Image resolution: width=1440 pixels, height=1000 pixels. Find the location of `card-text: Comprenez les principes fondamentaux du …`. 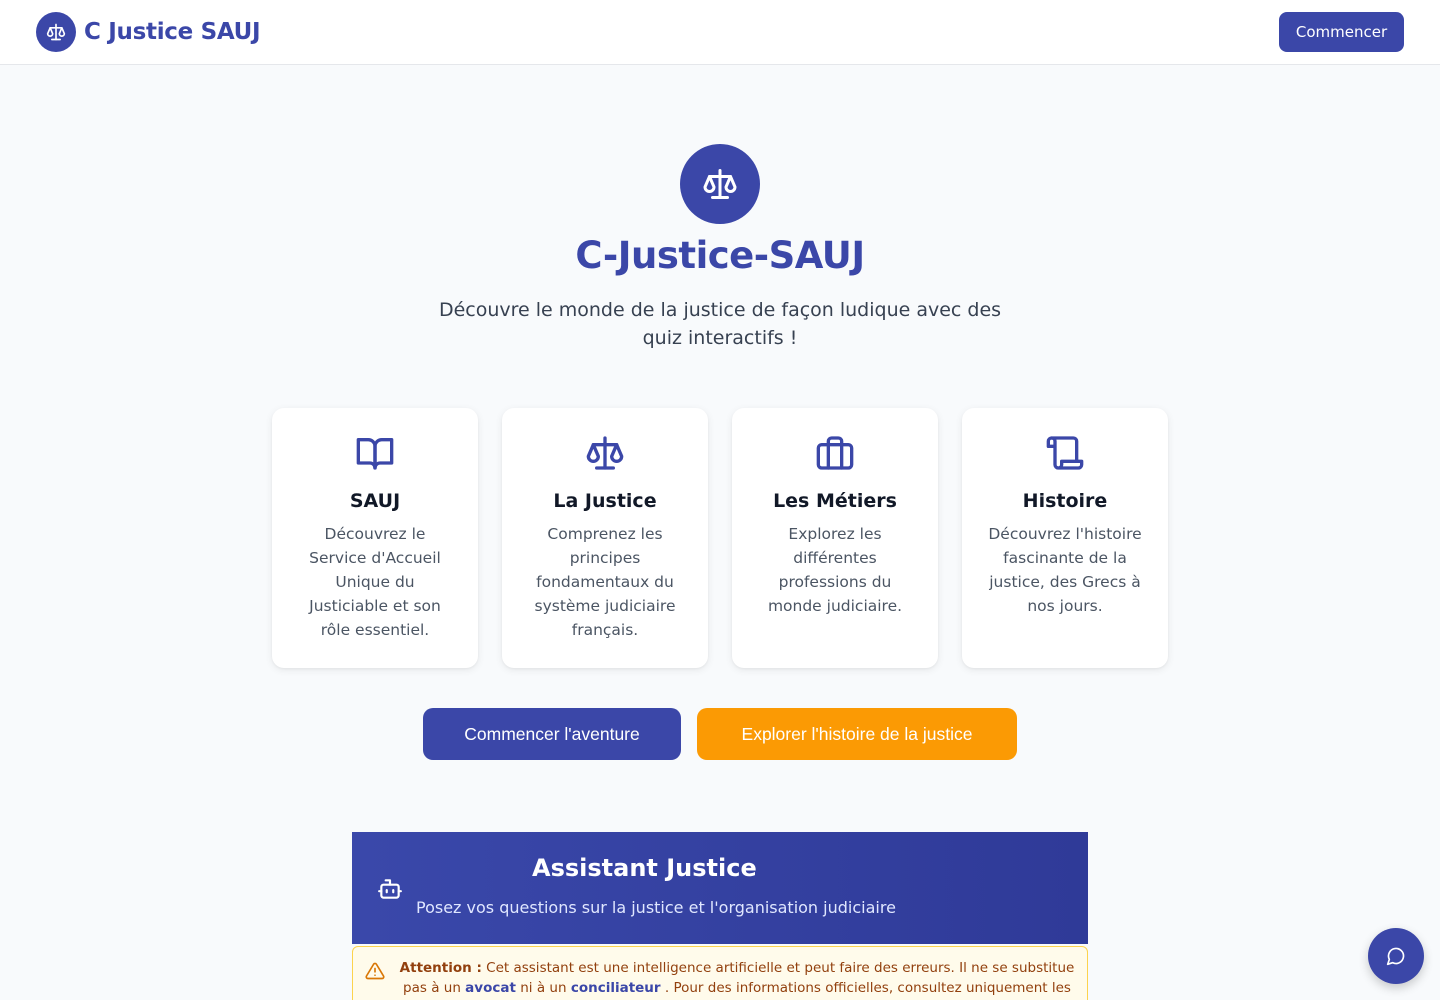

card-text: Comprenez les principes fondamentaux du … is located at coordinates (605, 582).